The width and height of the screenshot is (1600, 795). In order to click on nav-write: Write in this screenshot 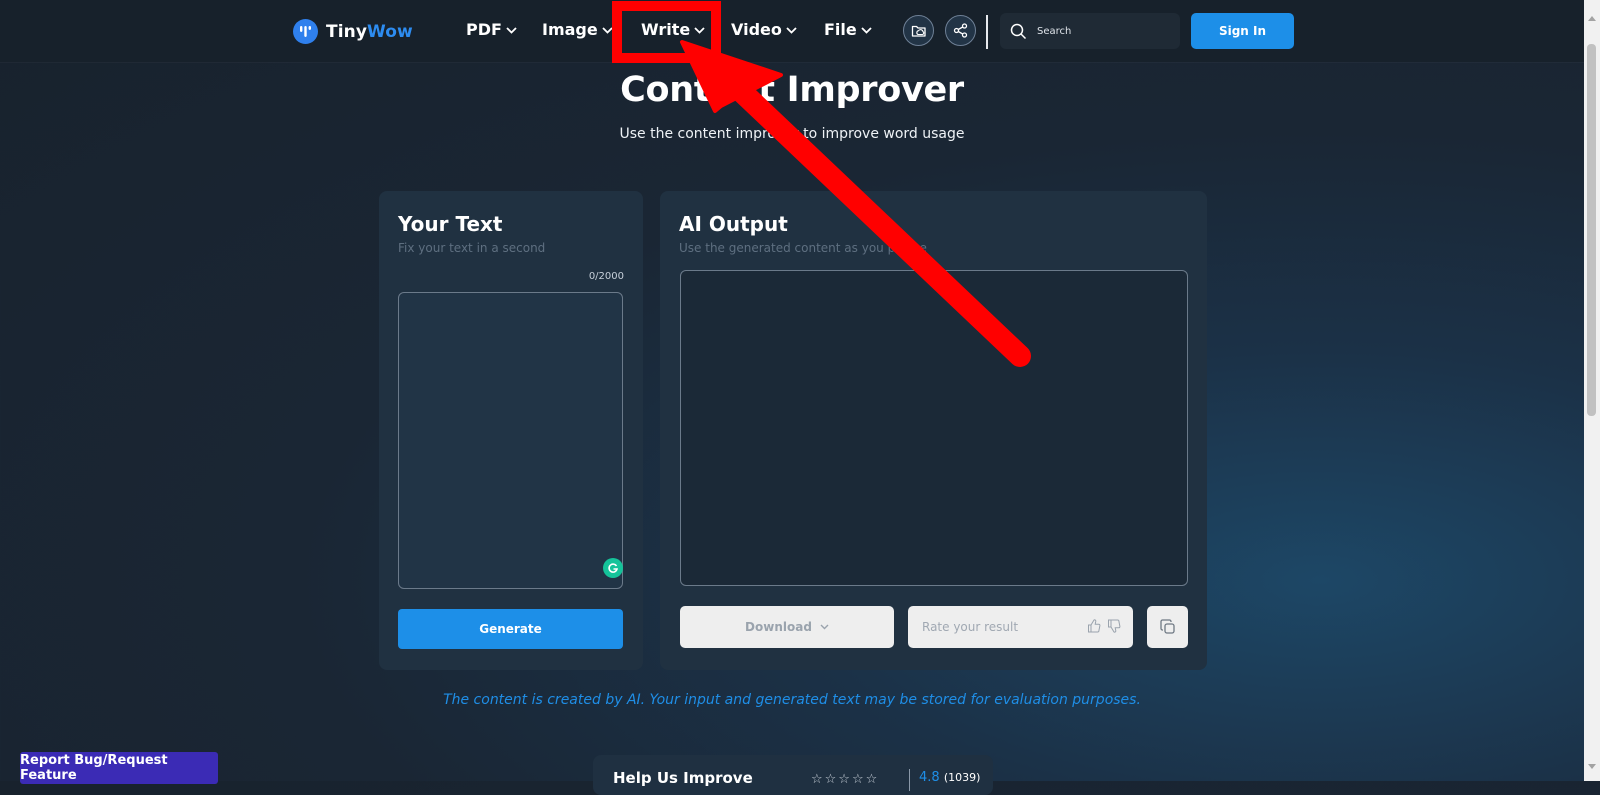, I will do `click(673, 29)`.